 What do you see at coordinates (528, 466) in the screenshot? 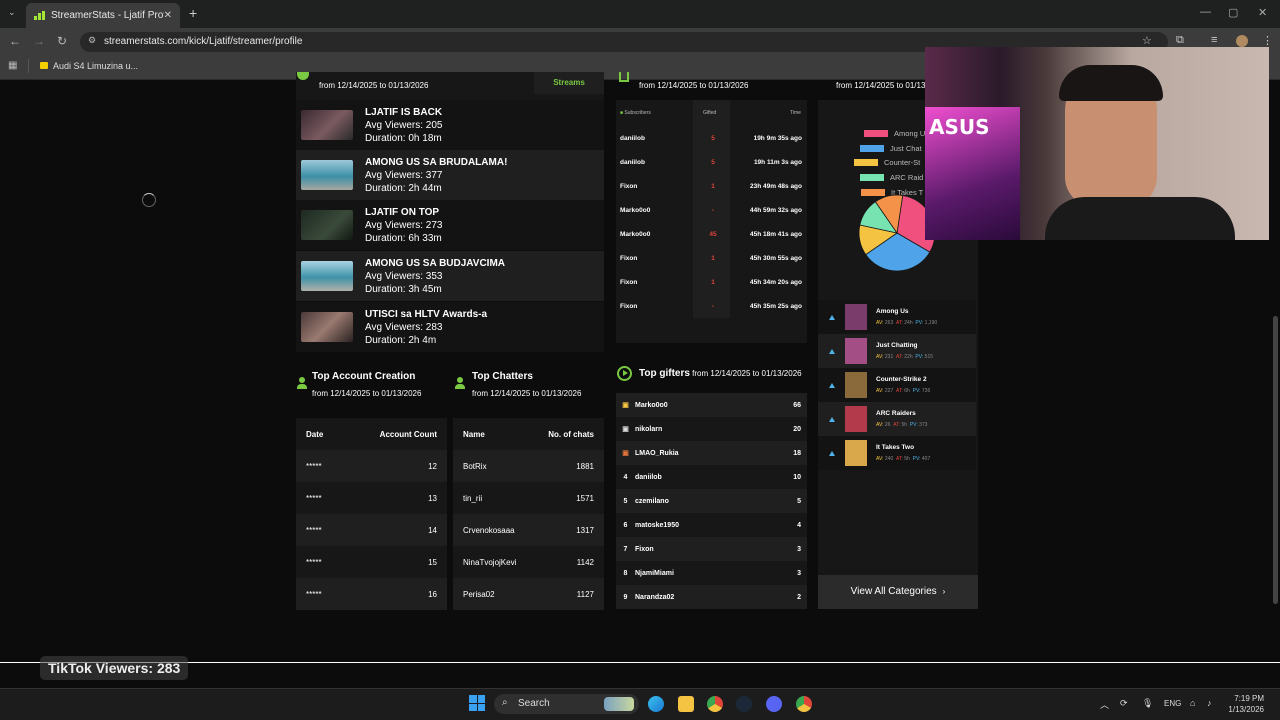
I see `table-row: BotRix 1881` at bounding box center [528, 466].